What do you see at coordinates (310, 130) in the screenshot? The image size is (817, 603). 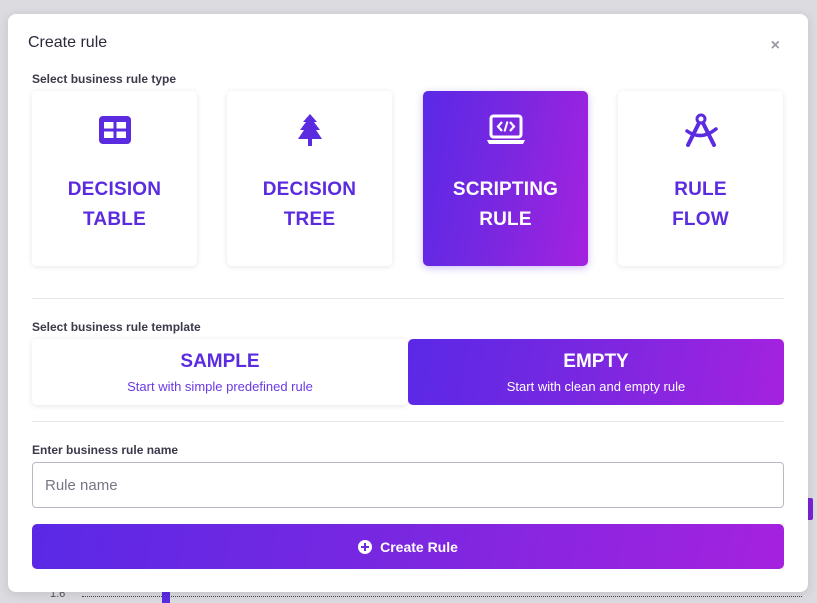 I see `tree-icon` at bounding box center [310, 130].